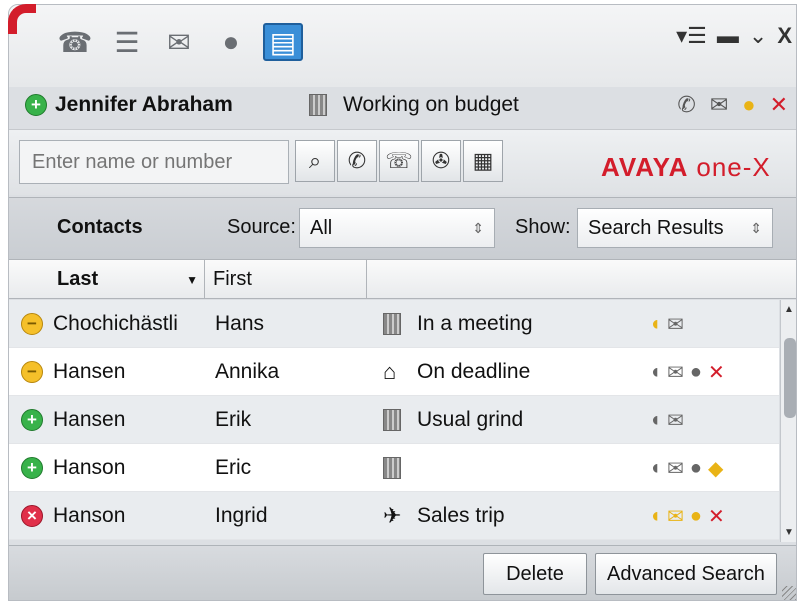 Image resolution: width=797 pixels, height=601 pixels. What do you see at coordinates (675, 516) in the screenshot?
I see `email-busy-icon: ✉` at bounding box center [675, 516].